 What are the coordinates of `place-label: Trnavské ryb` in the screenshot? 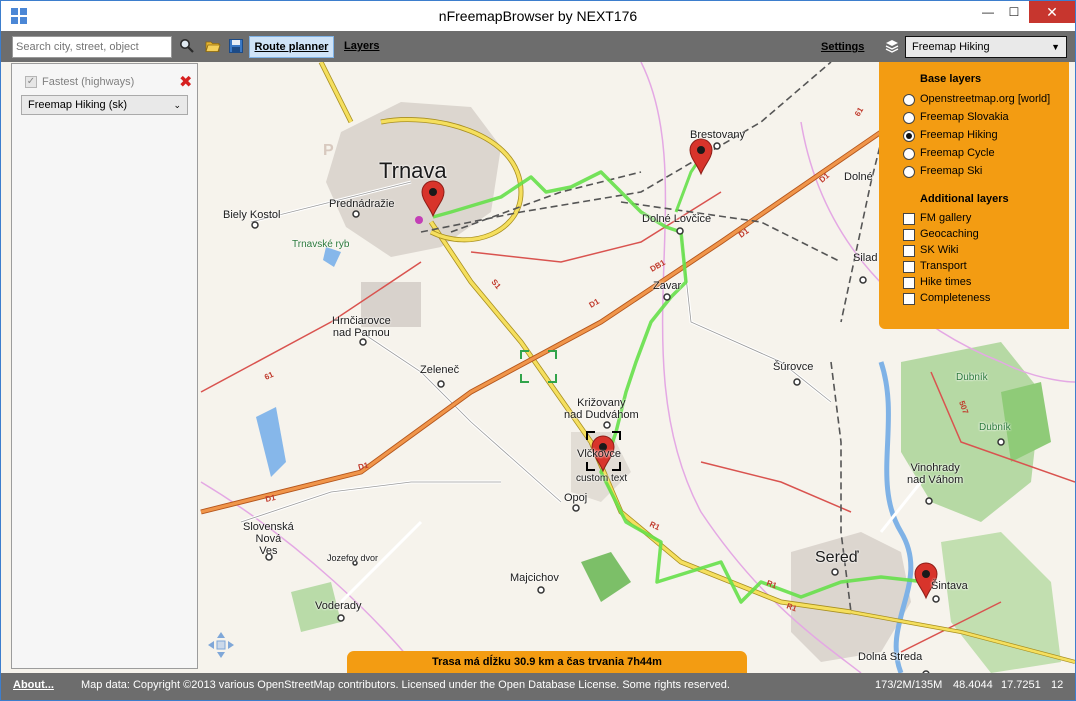 It's located at (321, 244).